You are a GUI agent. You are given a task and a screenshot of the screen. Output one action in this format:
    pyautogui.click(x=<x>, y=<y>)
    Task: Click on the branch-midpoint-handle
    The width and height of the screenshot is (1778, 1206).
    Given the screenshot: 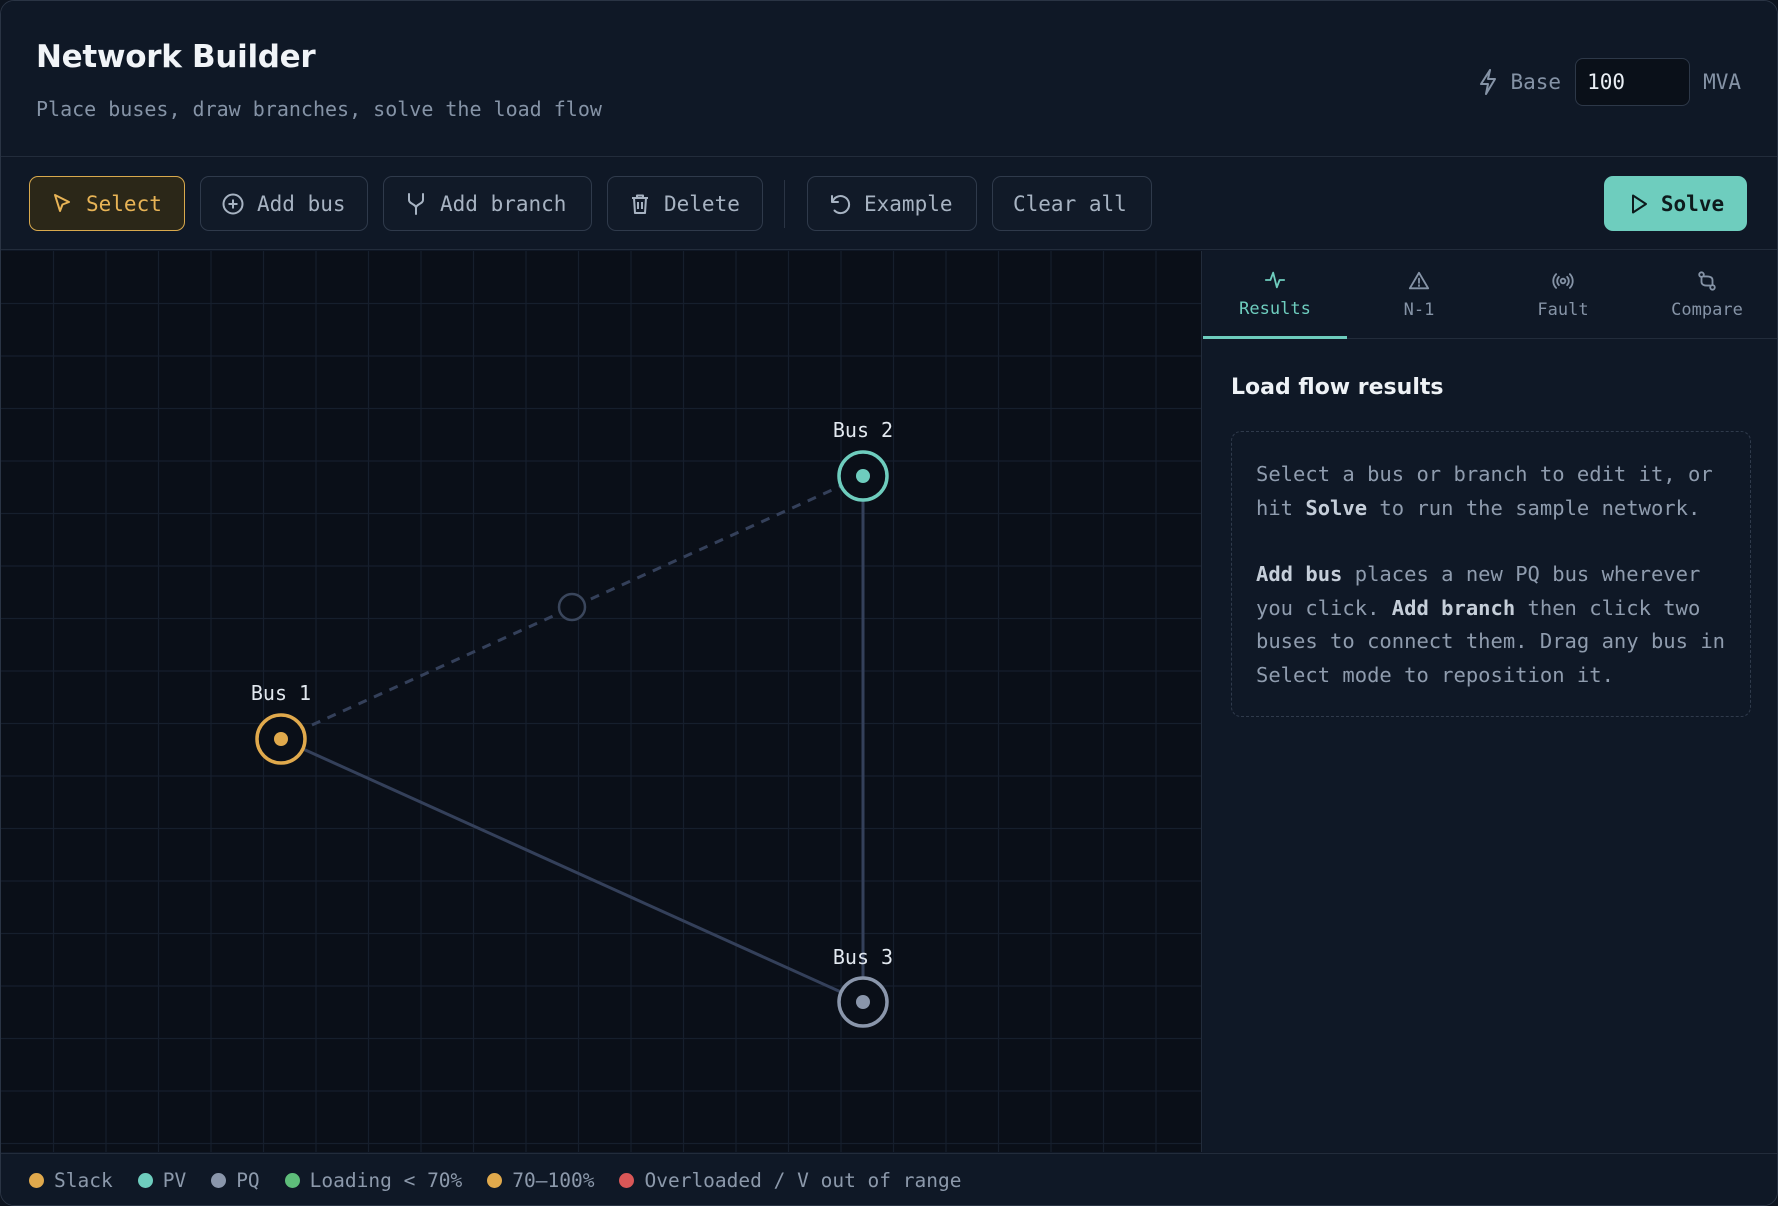 What is the action you would take?
    pyautogui.click(x=572, y=607)
    